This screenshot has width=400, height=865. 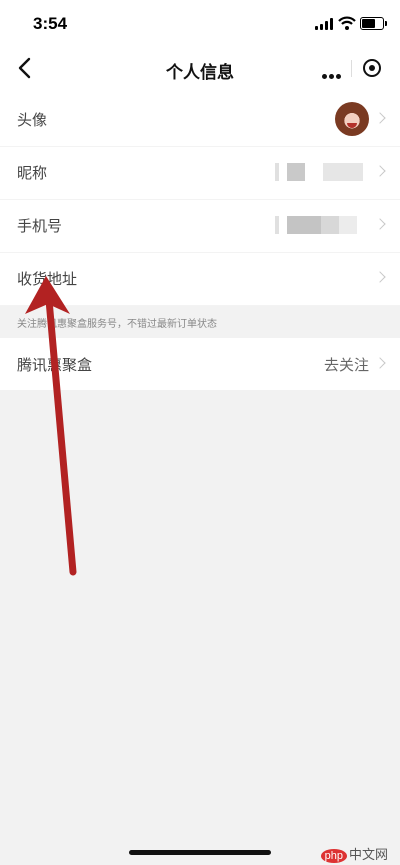 I want to click on watermark-text: 中文网, so click(x=368, y=854).